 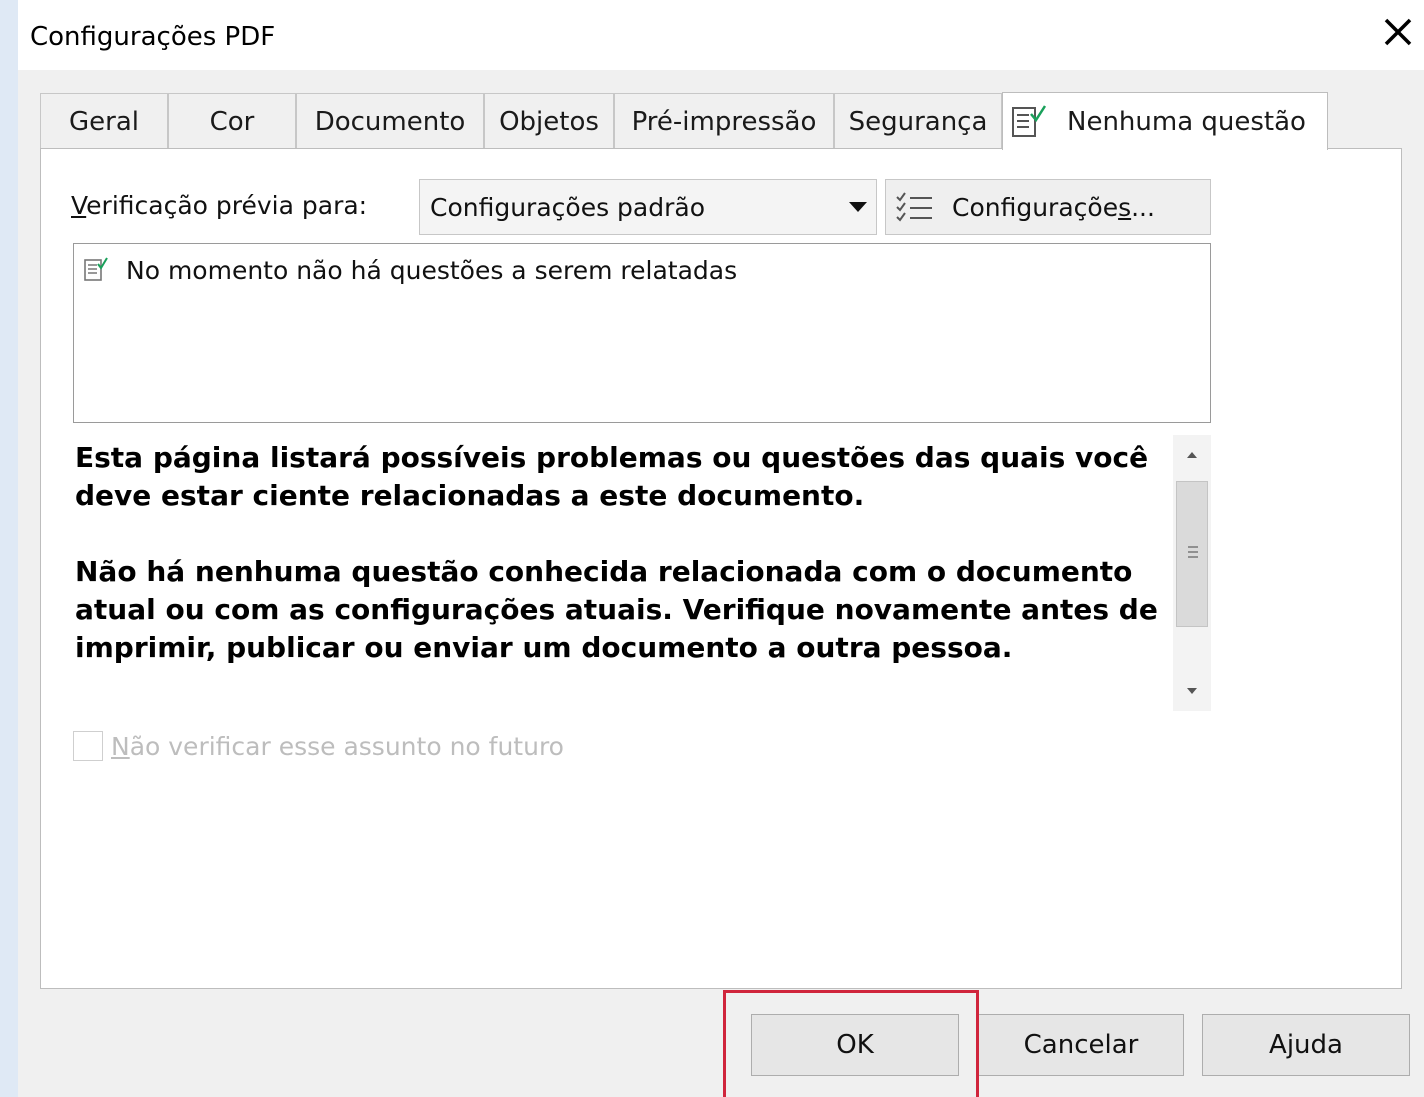 I want to click on scroll-thumb, so click(x=1192, y=554).